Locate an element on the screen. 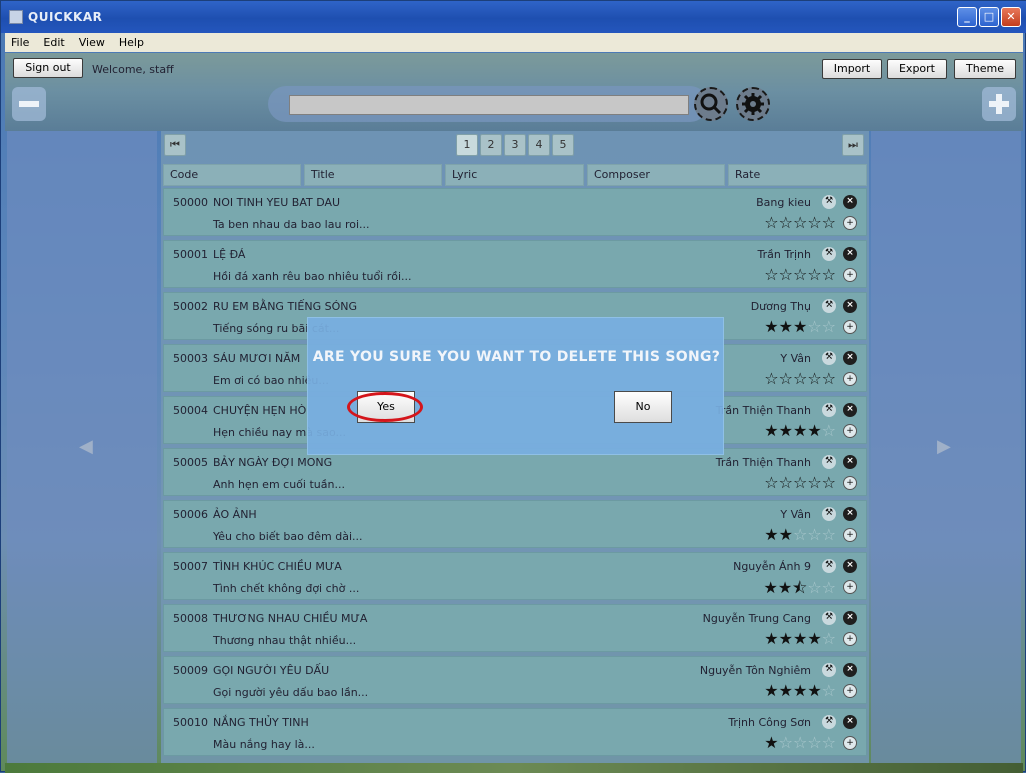 The height and width of the screenshot is (773, 1026). column-header-rate: Rate is located at coordinates (797, 175).